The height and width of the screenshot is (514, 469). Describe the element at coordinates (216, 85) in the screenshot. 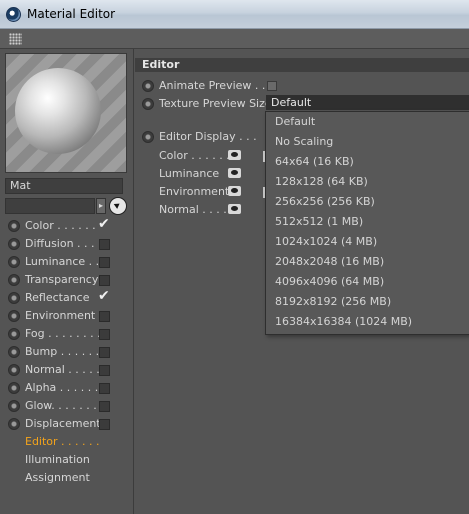

I see `animate-preview-label: Animate Preview . . .` at that location.